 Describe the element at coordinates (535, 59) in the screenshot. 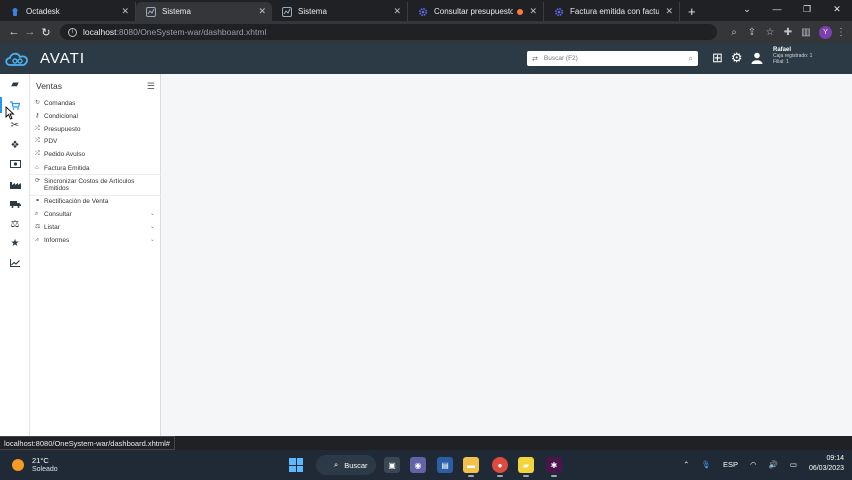

I see `swap-icon: ⇄` at that location.